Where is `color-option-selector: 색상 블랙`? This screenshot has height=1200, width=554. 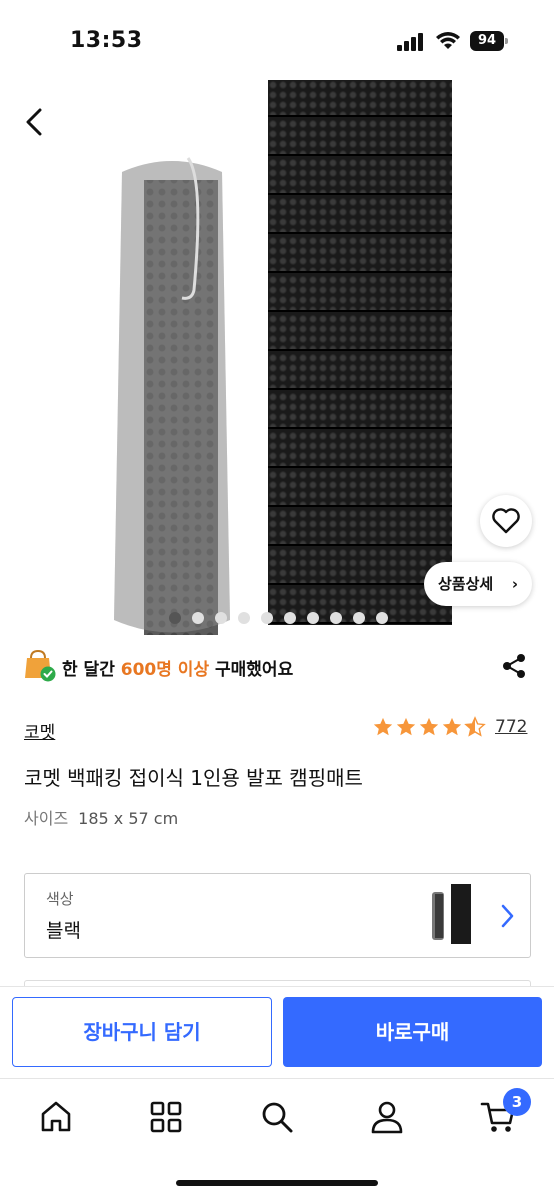 color-option-selector: 색상 블랙 is located at coordinates (277, 915).